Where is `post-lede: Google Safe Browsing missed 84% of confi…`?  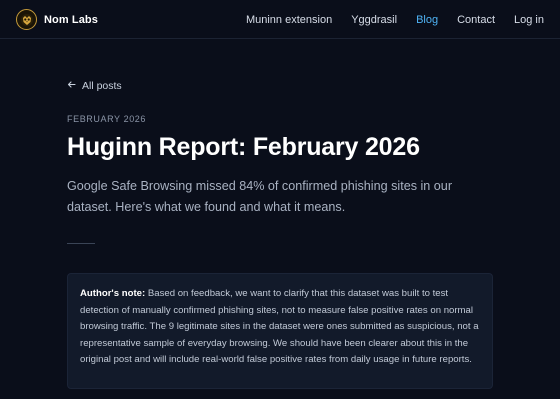
post-lede: Google Safe Browsing missed 84% of confi… is located at coordinates (260, 196).